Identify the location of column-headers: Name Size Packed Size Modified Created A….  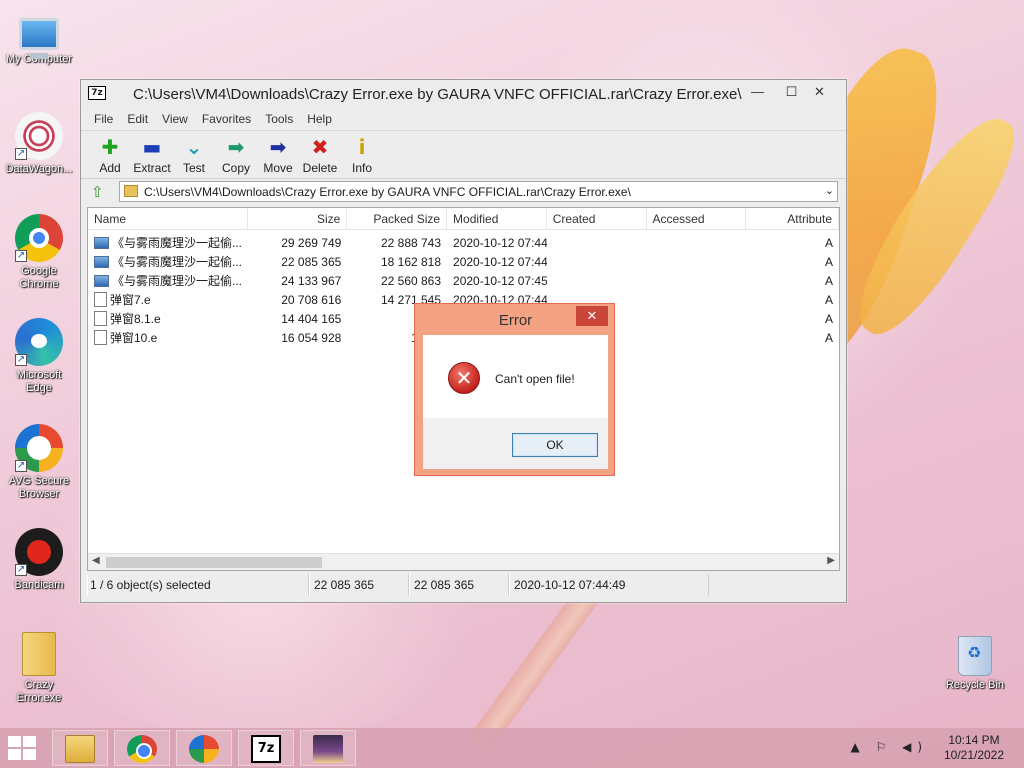
(463, 219).